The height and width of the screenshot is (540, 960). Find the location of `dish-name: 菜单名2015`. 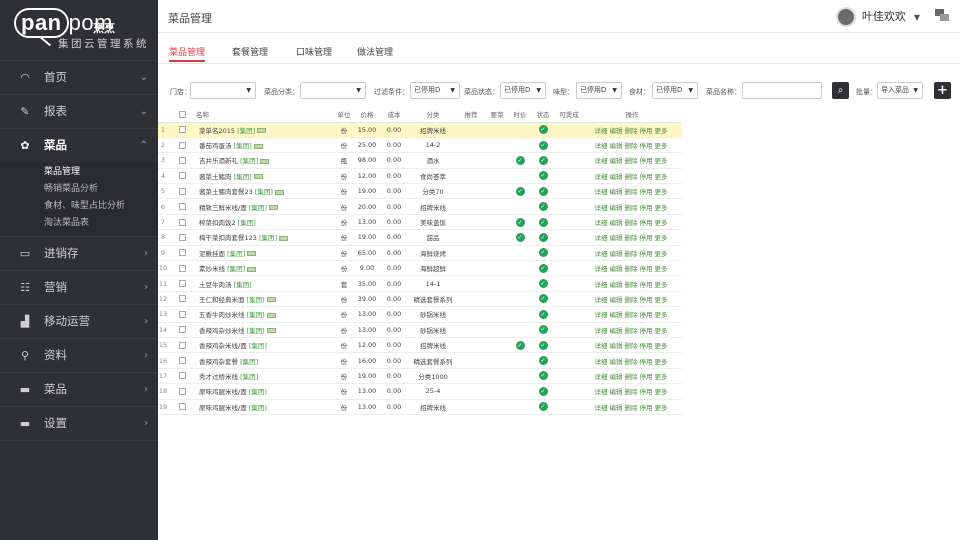

dish-name: 菜单名2015 is located at coordinates (217, 131).